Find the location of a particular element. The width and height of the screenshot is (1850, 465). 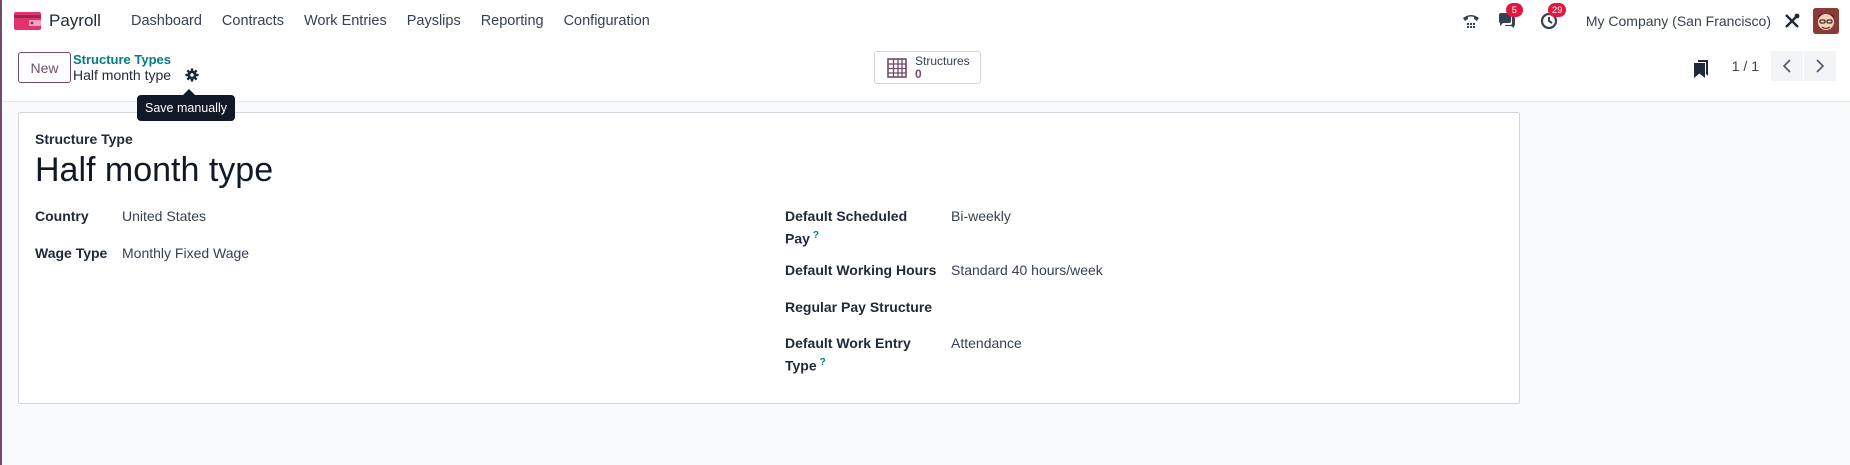

wage-type-field: Monthly Fixed Wage is located at coordinates (185, 253).